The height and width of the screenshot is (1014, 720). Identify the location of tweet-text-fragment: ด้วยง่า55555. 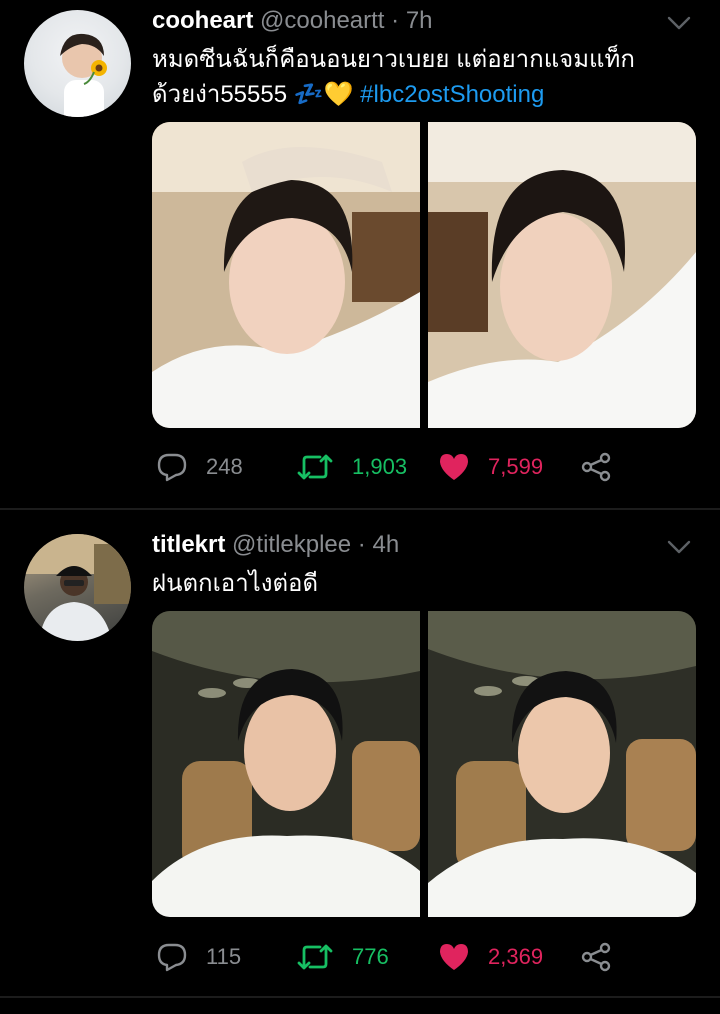
(220, 94).